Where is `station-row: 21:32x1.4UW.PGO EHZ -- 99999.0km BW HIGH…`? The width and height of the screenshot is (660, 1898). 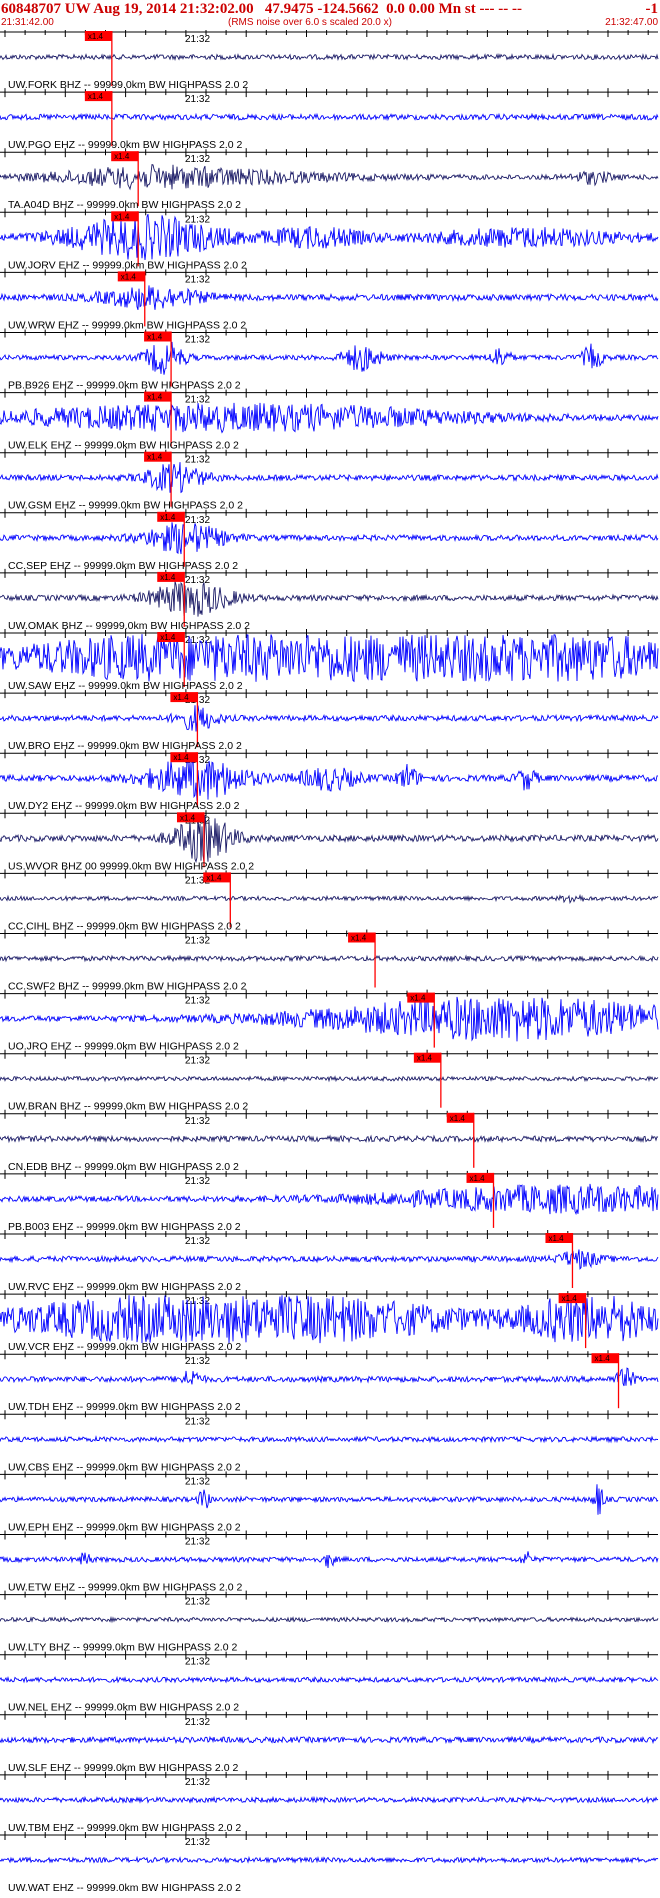
station-row: 21:32x1.4UW.PGO EHZ -- 99999.0km BW HIGH… is located at coordinates (329, 119).